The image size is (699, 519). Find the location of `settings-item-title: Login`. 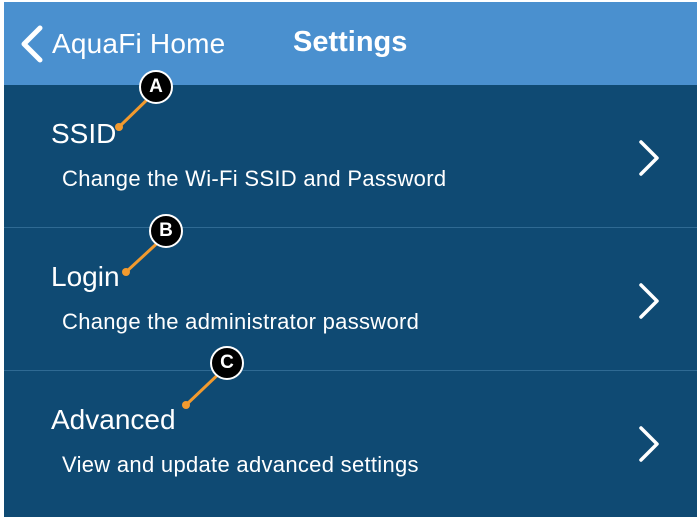

settings-item-title: Login is located at coordinates (85, 276).